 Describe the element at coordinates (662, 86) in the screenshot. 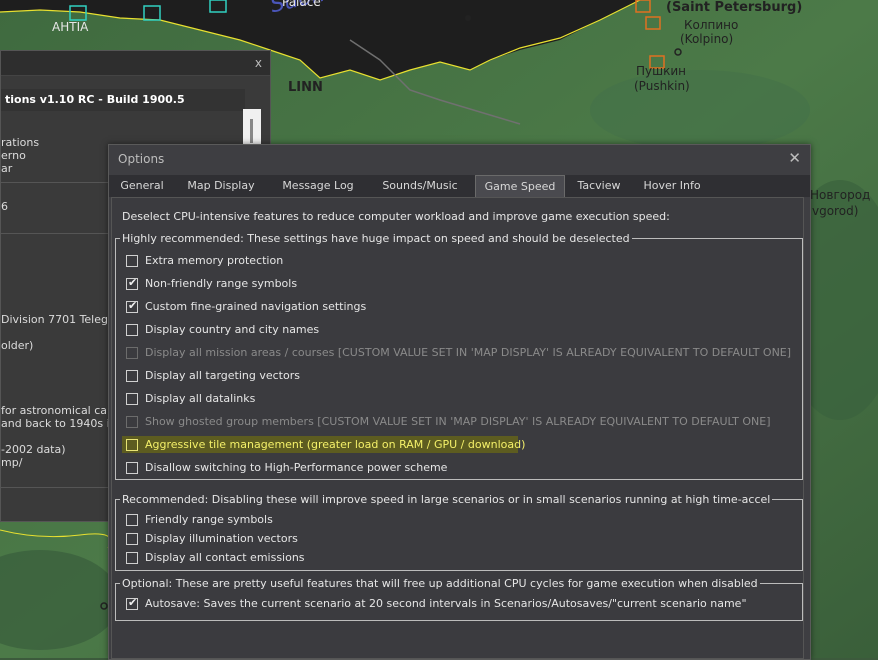

I see `map-label-pushkin: (Pushkin)` at that location.